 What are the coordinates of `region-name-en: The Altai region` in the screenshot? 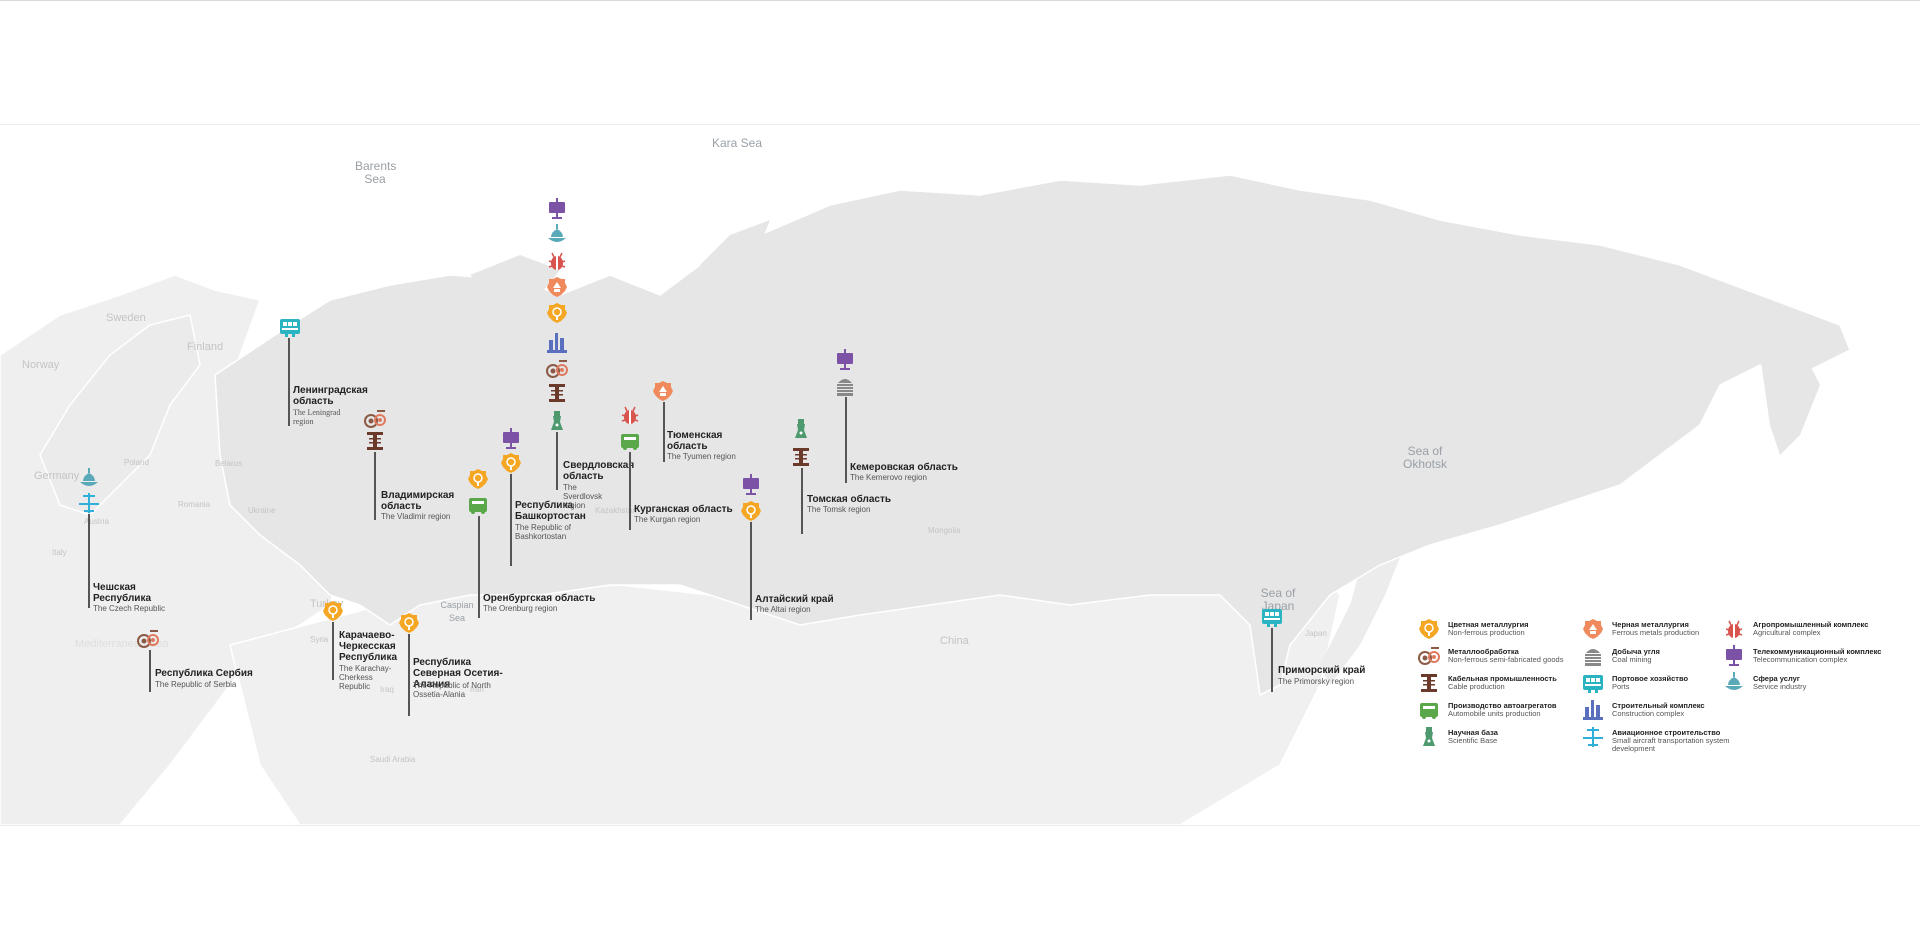 It's located at (783, 609).